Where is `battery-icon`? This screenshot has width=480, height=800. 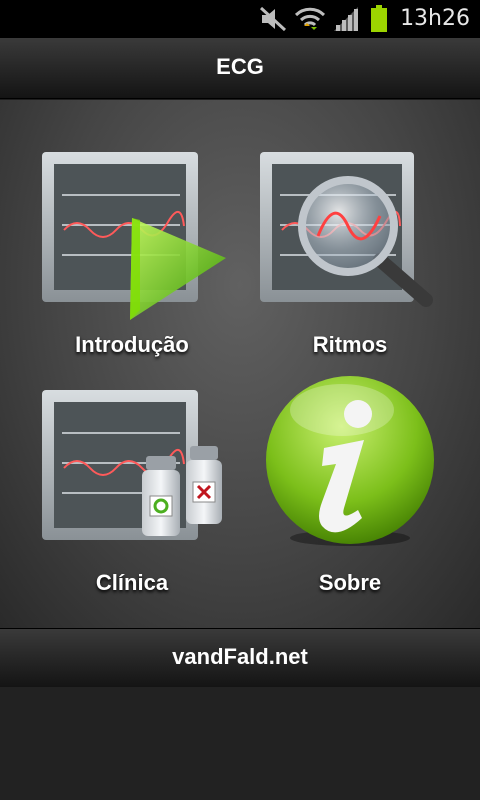 battery-icon is located at coordinates (379, 18).